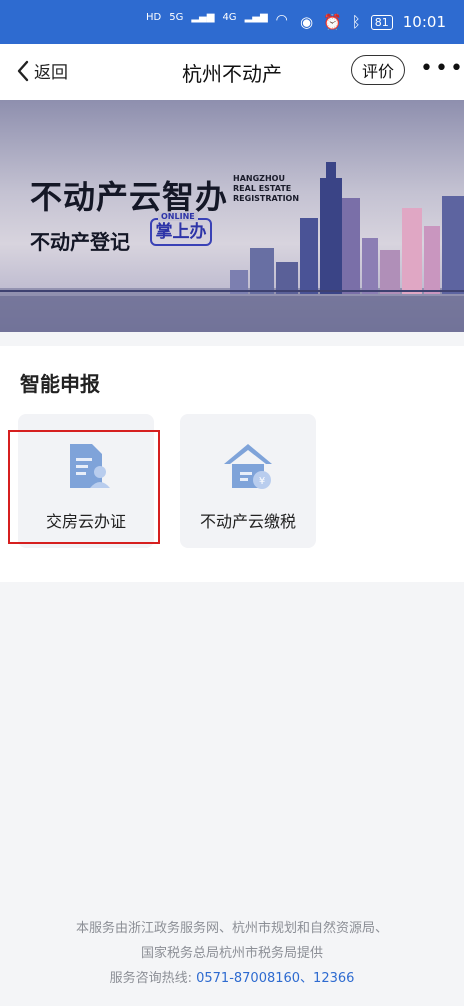  What do you see at coordinates (203, 17) in the screenshot?
I see `signal-icon: ▂▄▆` at bounding box center [203, 17].